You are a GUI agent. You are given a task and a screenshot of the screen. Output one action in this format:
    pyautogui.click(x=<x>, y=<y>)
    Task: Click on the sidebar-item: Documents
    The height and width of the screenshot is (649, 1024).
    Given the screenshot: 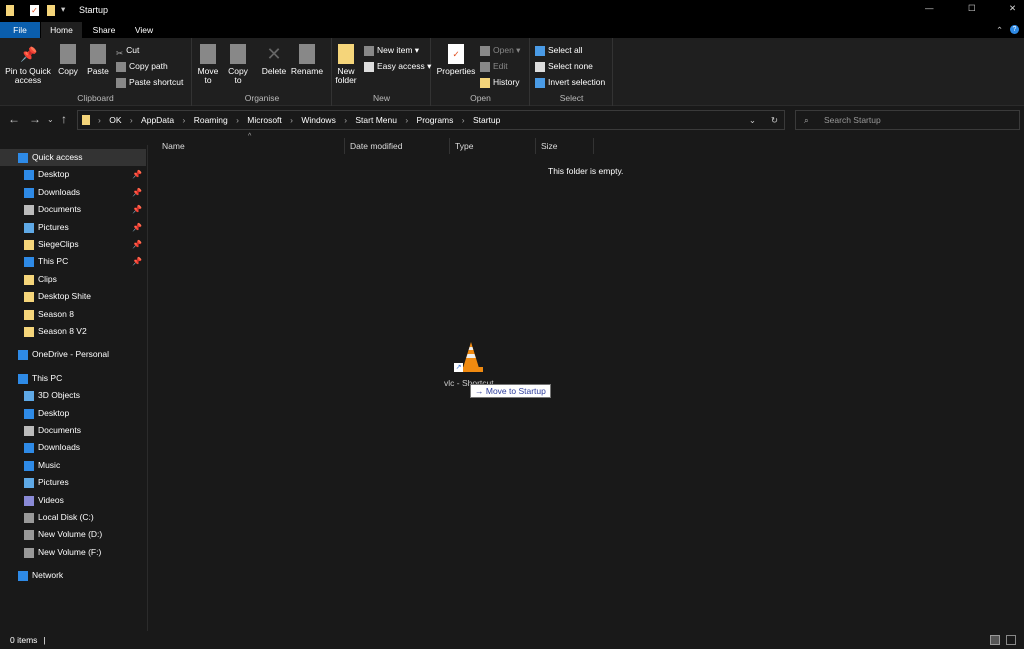 What is the action you would take?
    pyautogui.click(x=73, y=430)
    